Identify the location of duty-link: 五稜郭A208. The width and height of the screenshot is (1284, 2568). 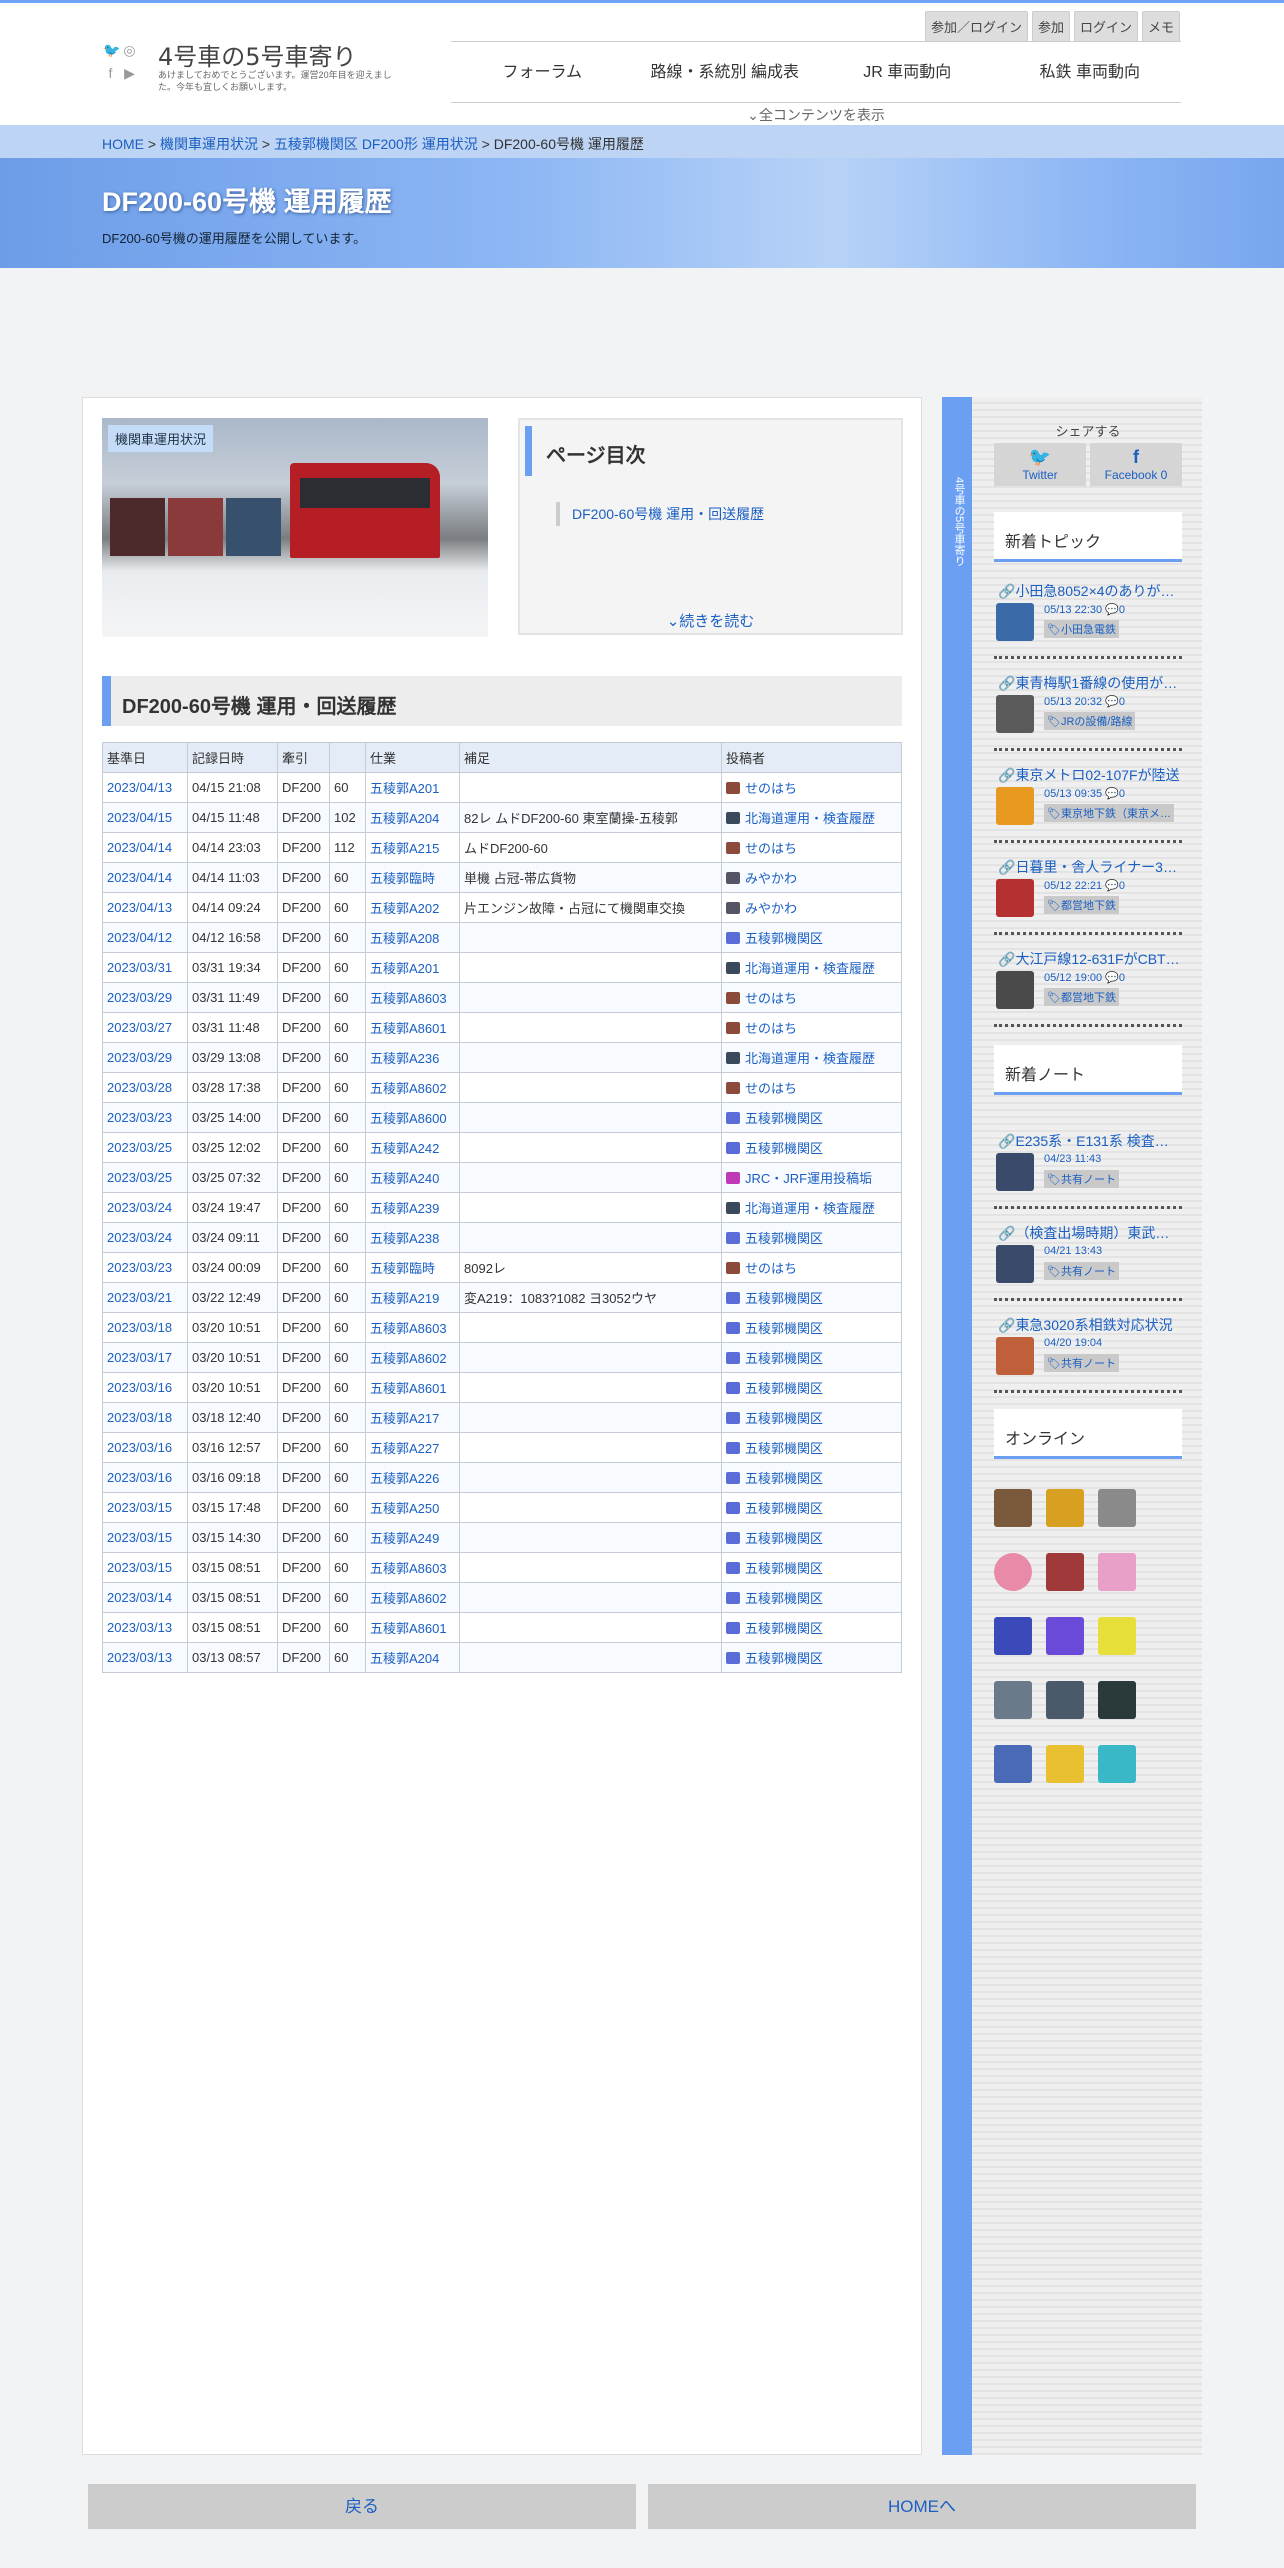
(404, 938).